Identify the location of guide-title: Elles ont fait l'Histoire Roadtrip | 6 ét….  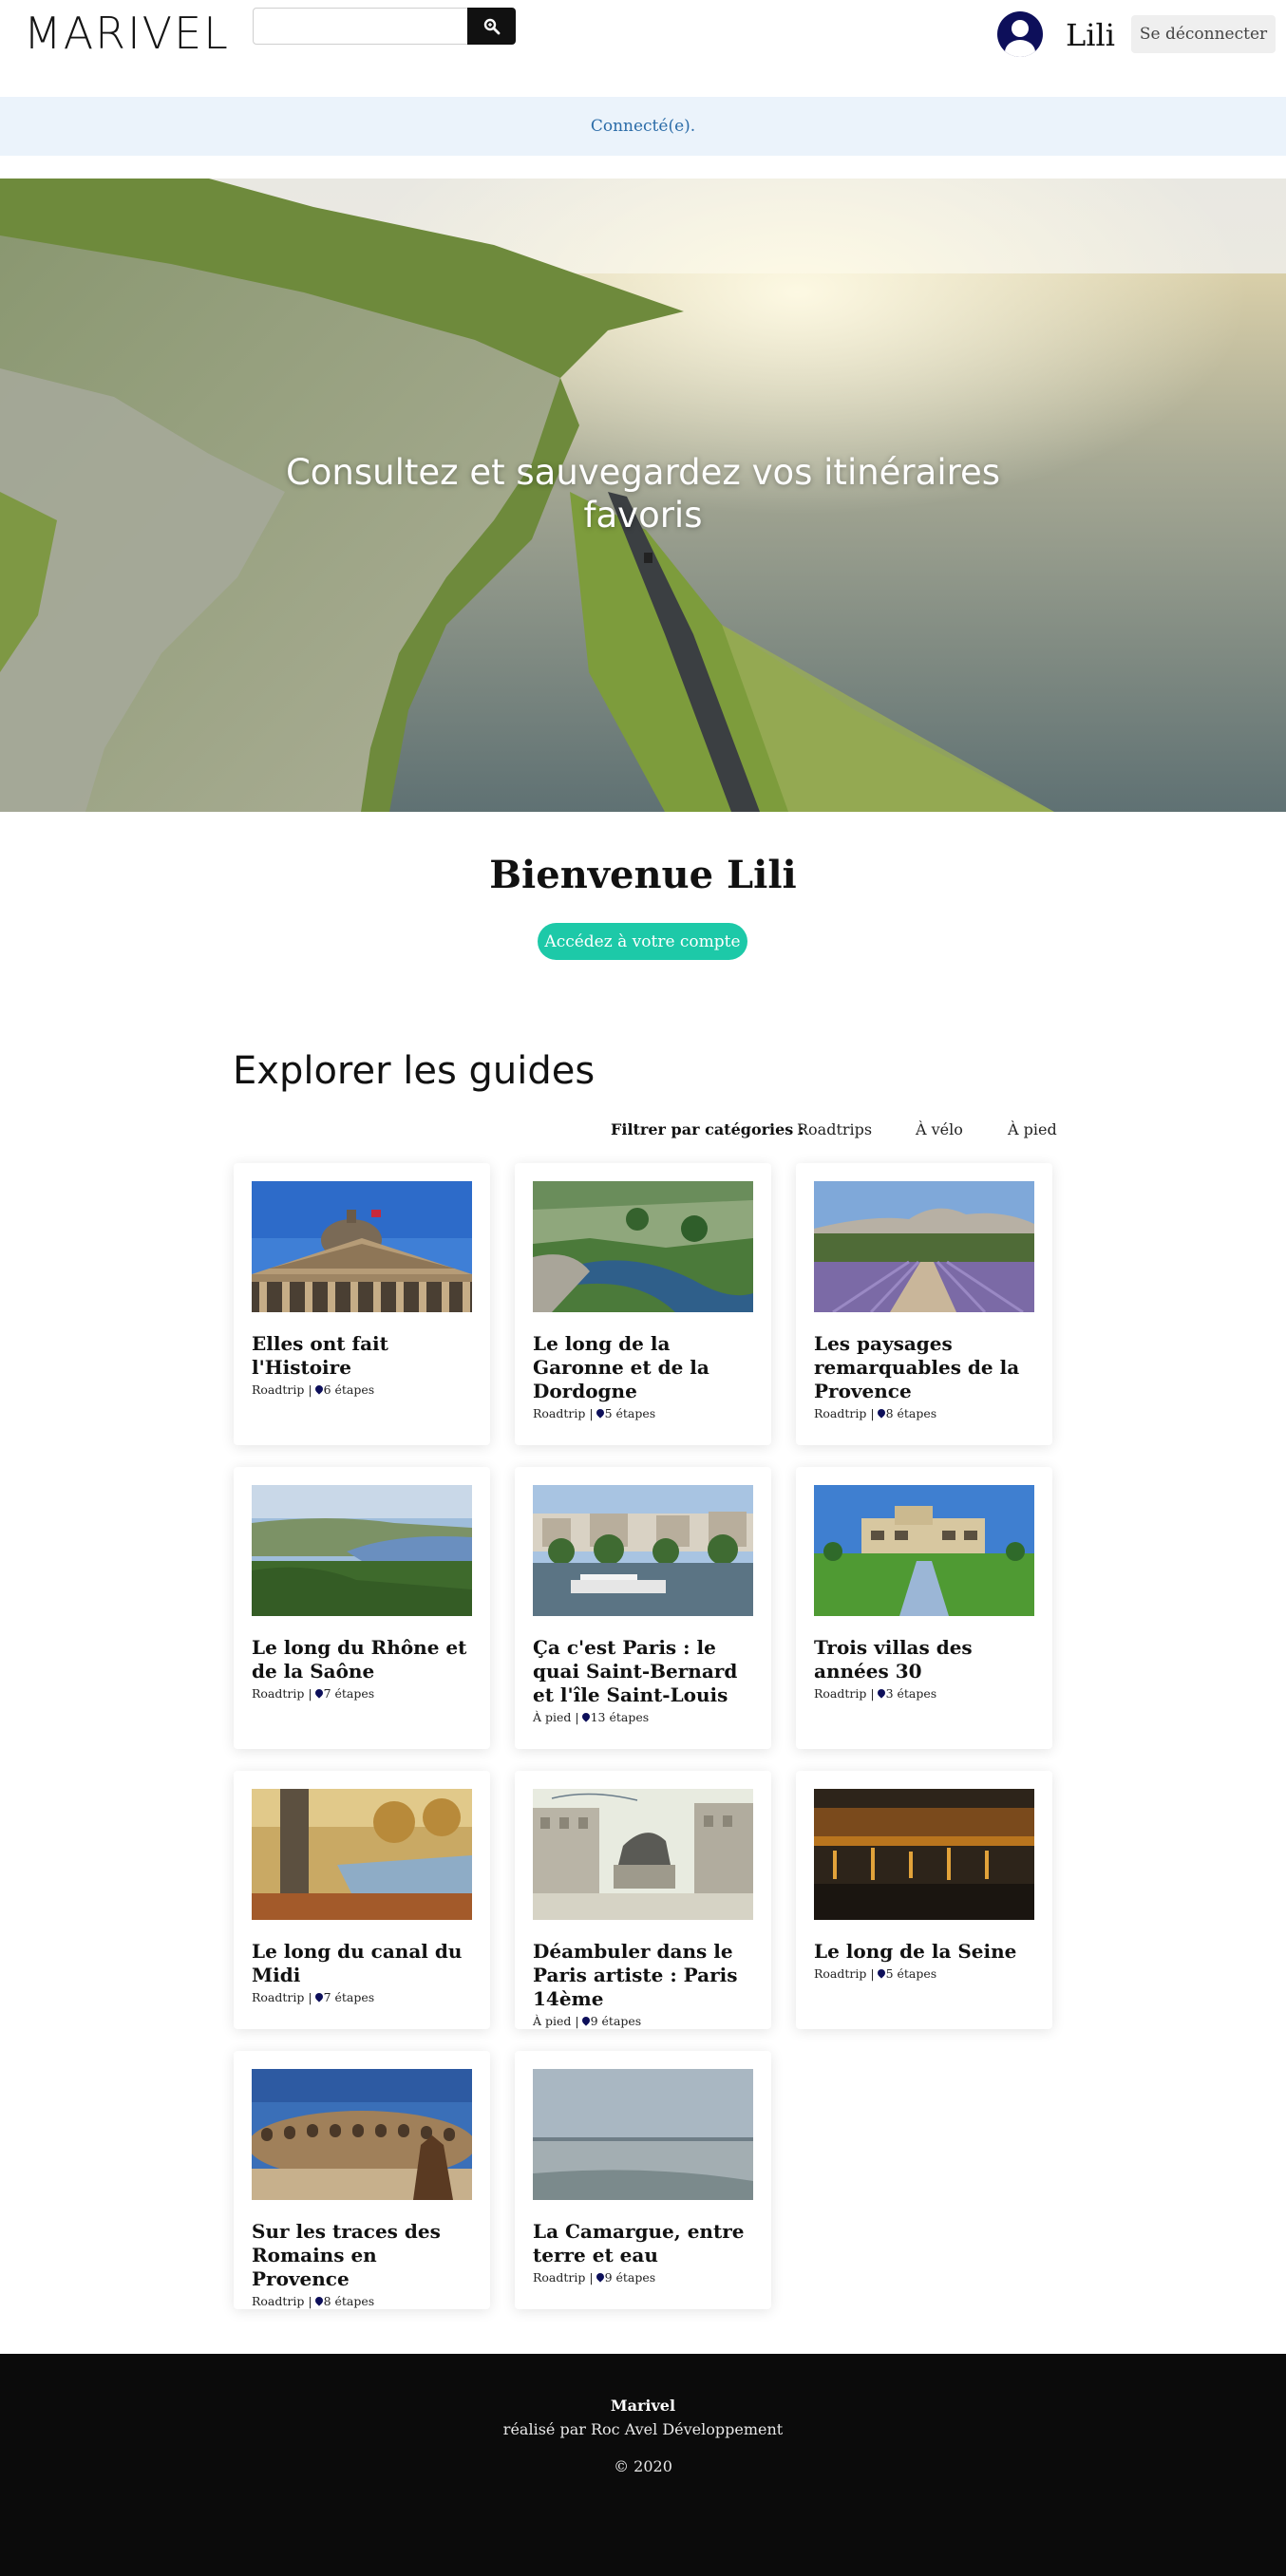
(364, 1365).